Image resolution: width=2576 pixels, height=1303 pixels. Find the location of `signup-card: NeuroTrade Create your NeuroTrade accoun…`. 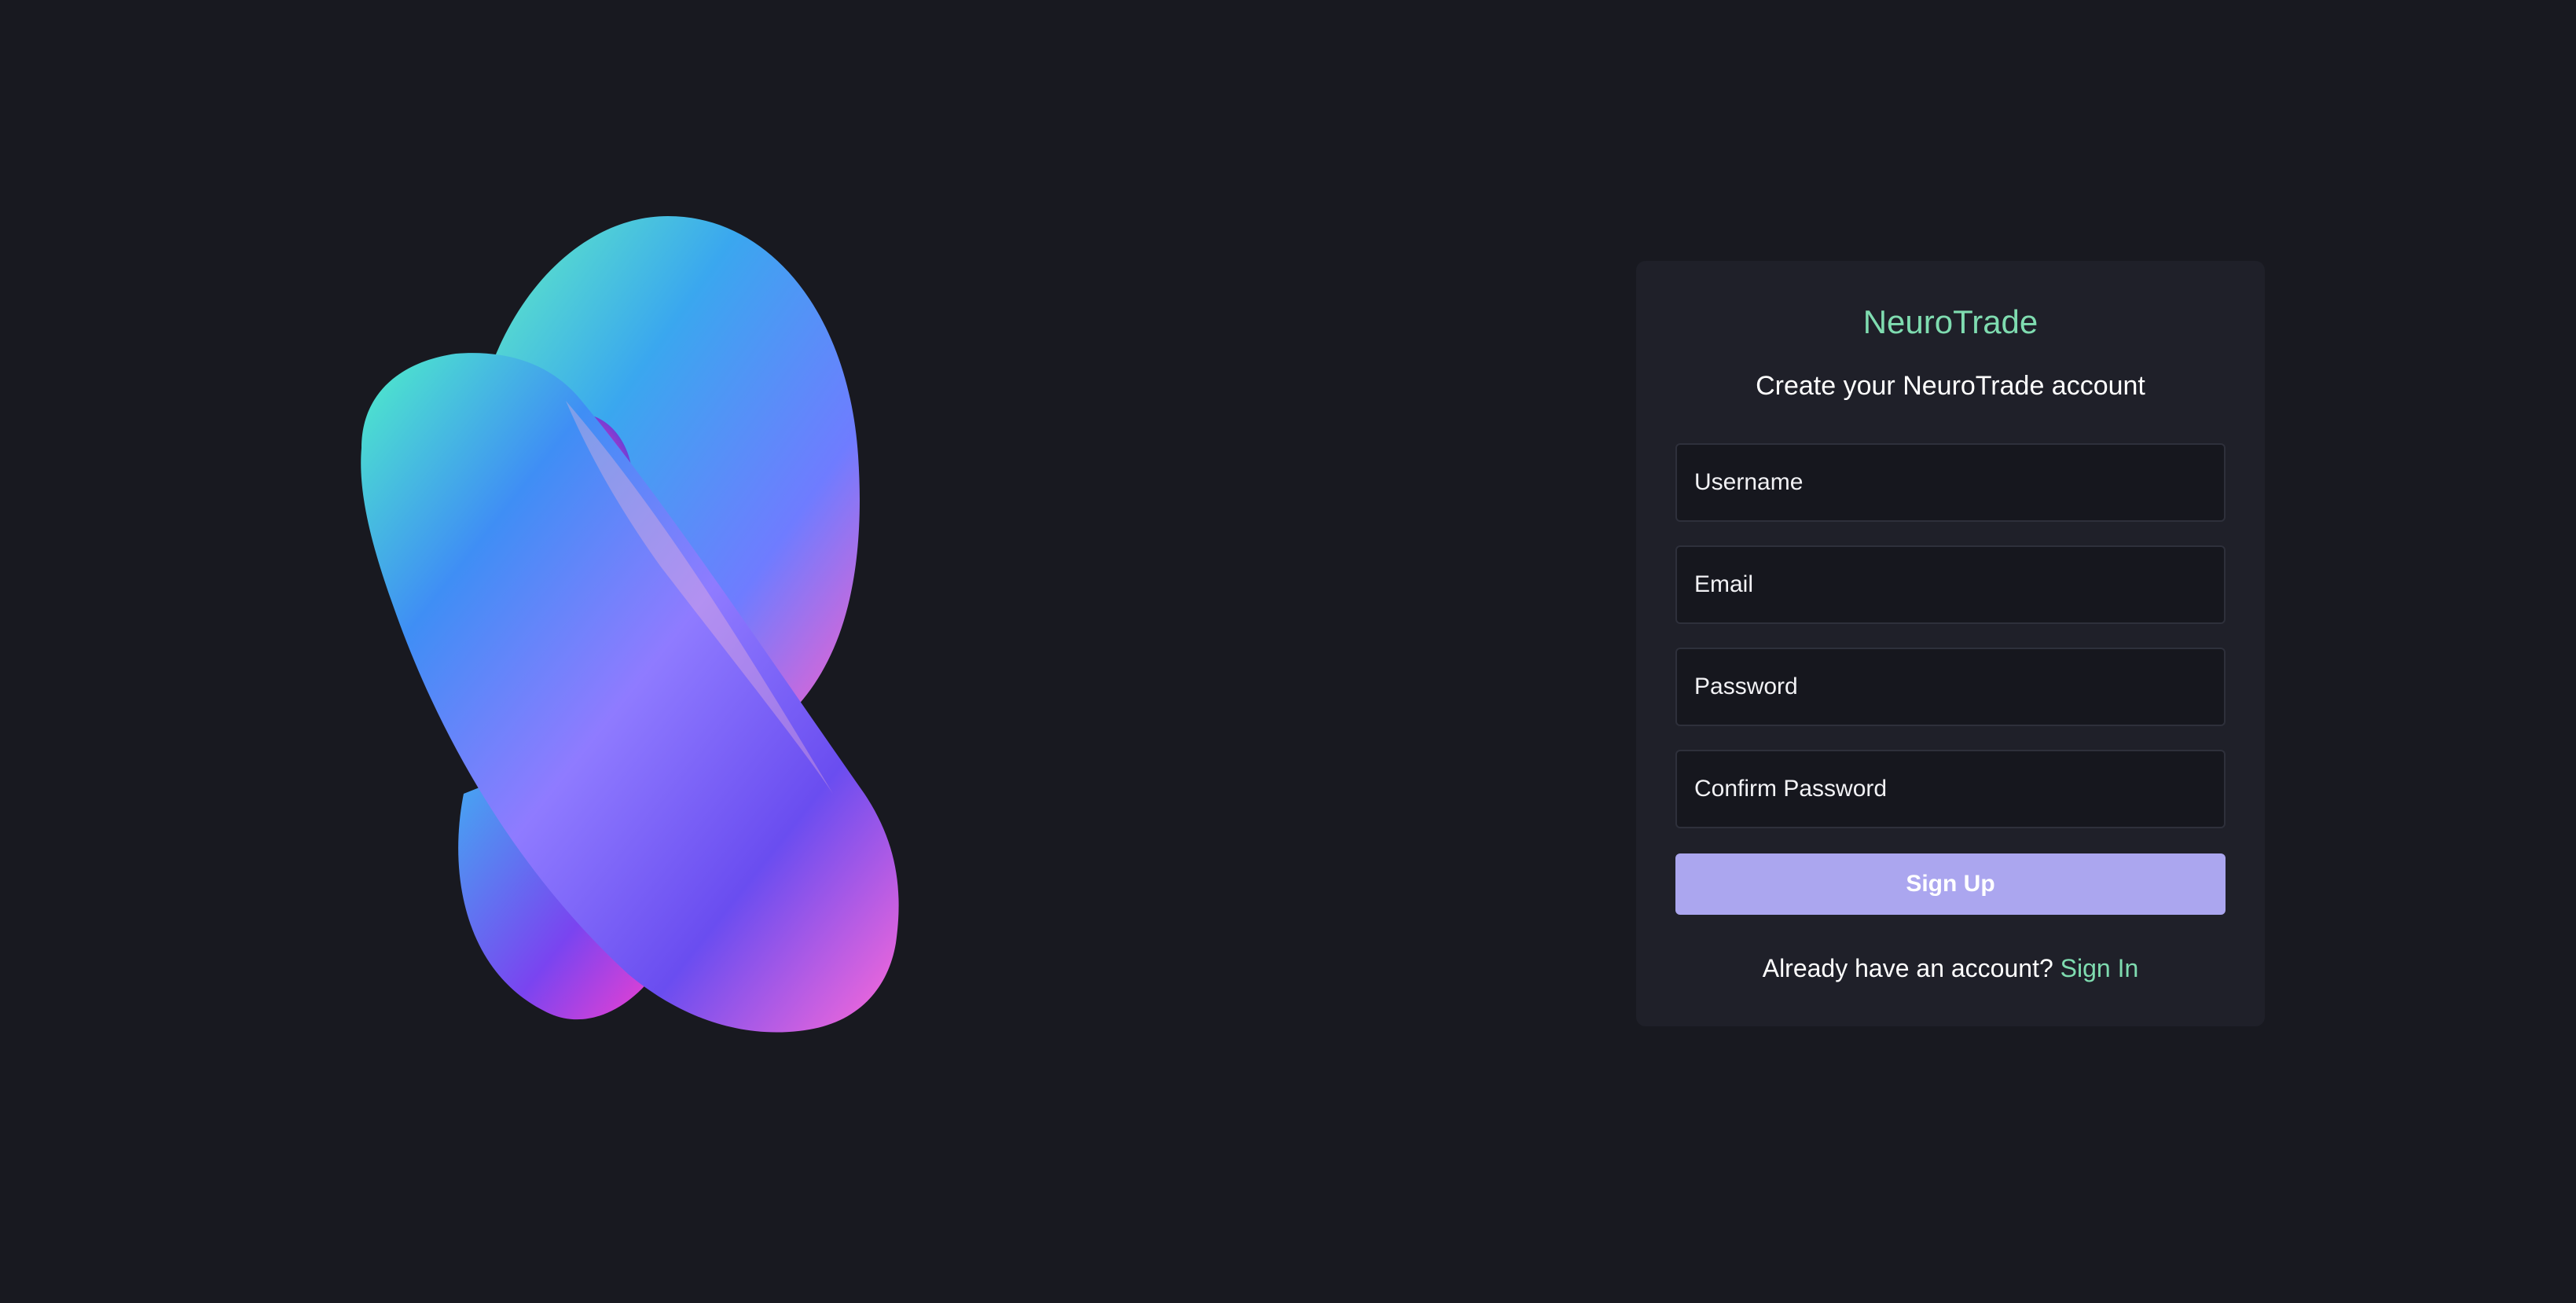

signup-card: NeuroTrade Create your NeuroTrade accoun… is located at coordinates (1950, 643).